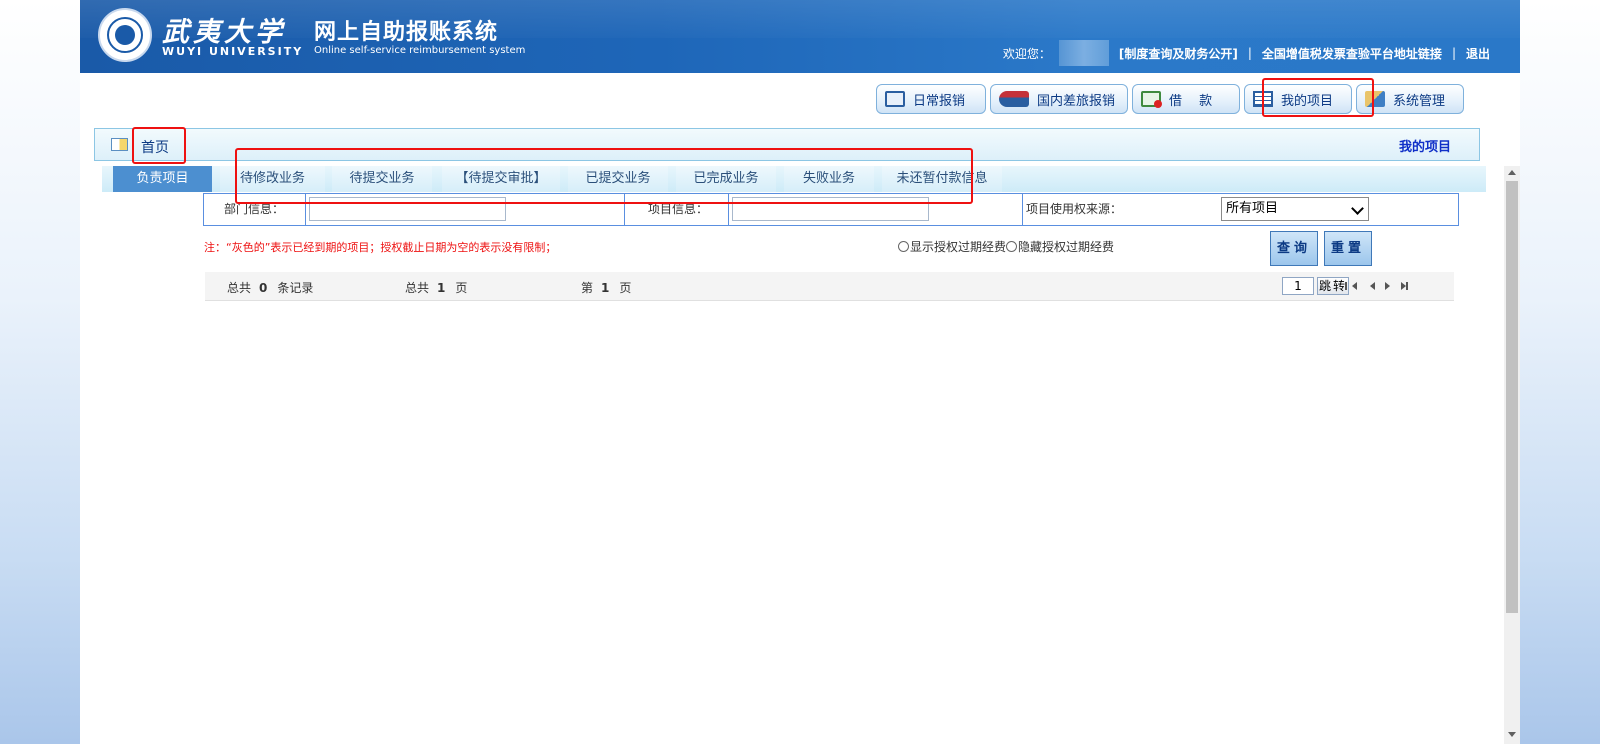  I want to click on module-travel-reimbursement-button: 国内差旅报销, so click(1059, 99).